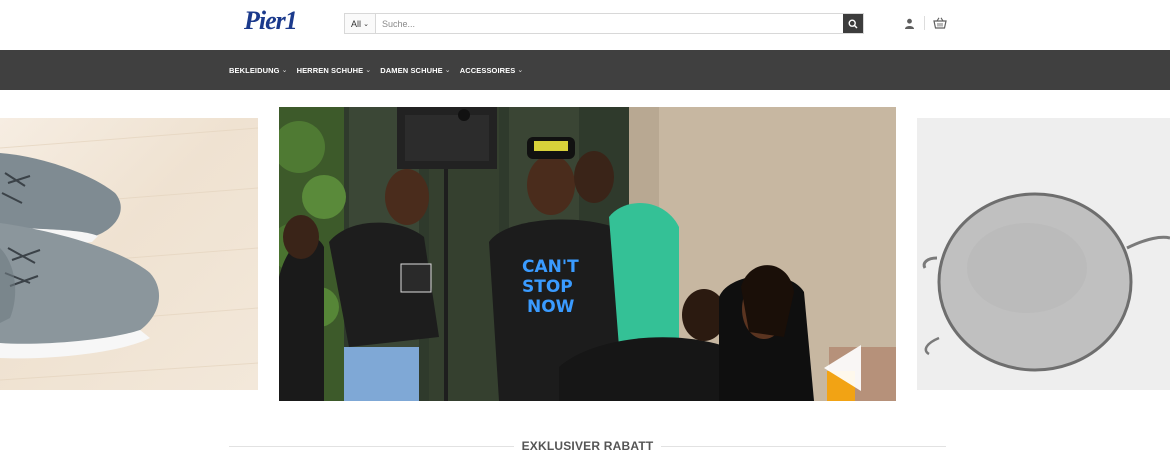 Image resolution: width=1170 pixels, height=466 pixels. I want to click on slide-sunglasses, so click(1043, 254).